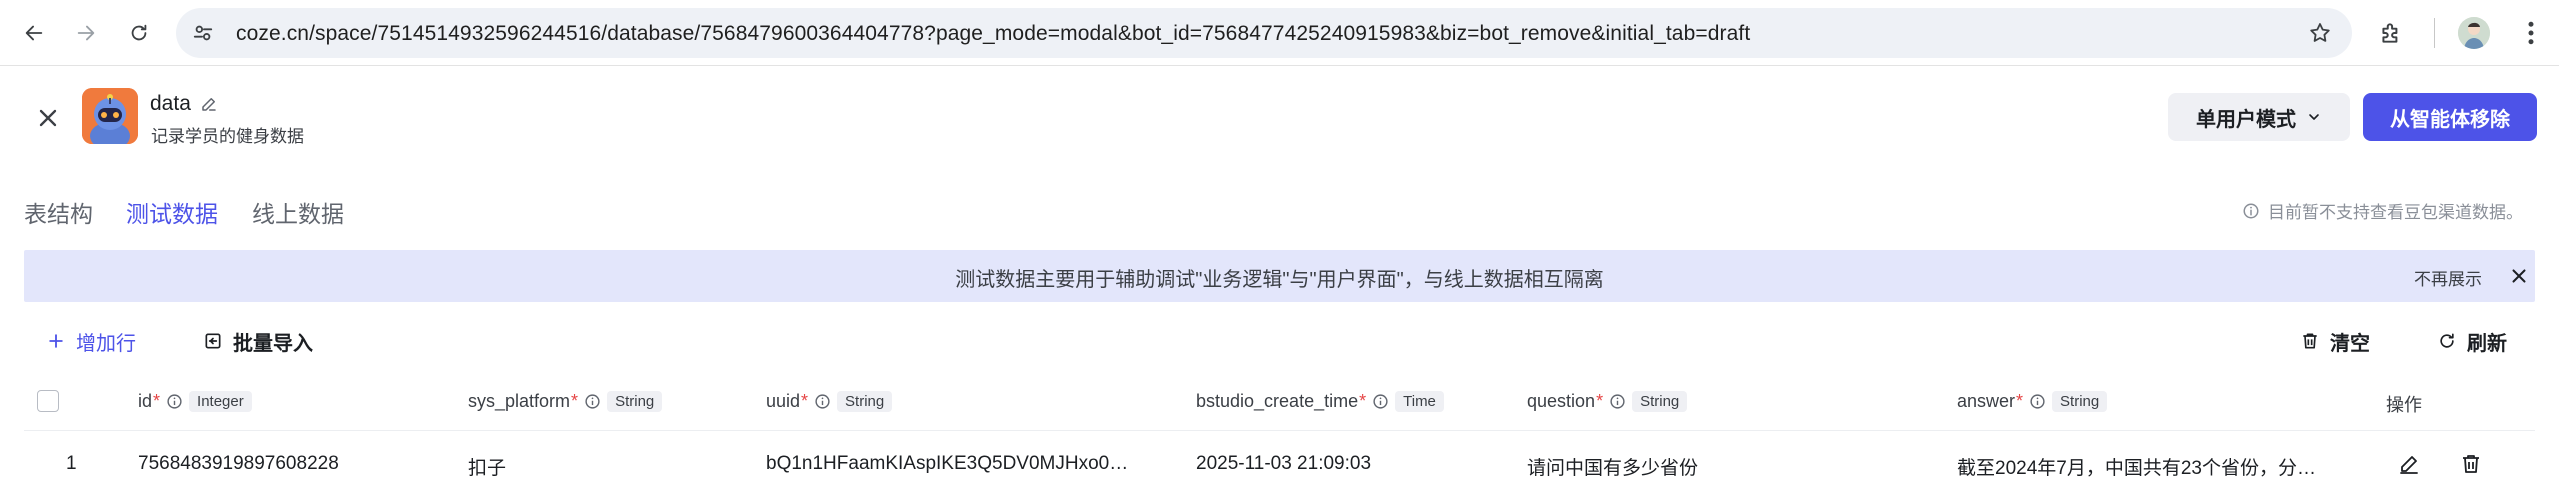 The width and height of the screenshot is (2559, 495). I want to click on doubao-notice-text: 目前暂不支持查看豆包渠道数据。, so click(2395, 212).